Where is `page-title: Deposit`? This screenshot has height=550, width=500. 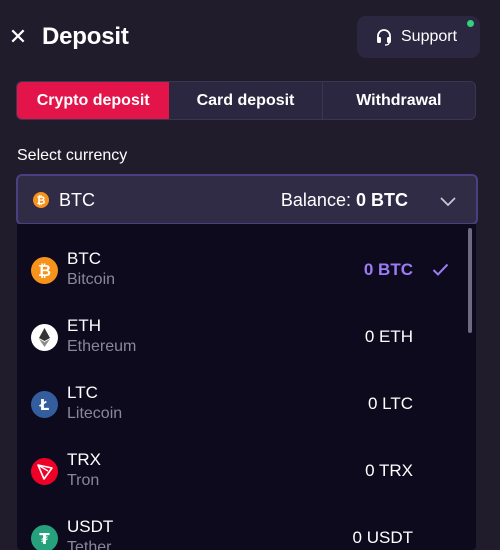 page-title: Deposit is located at coordinates (85, 36).